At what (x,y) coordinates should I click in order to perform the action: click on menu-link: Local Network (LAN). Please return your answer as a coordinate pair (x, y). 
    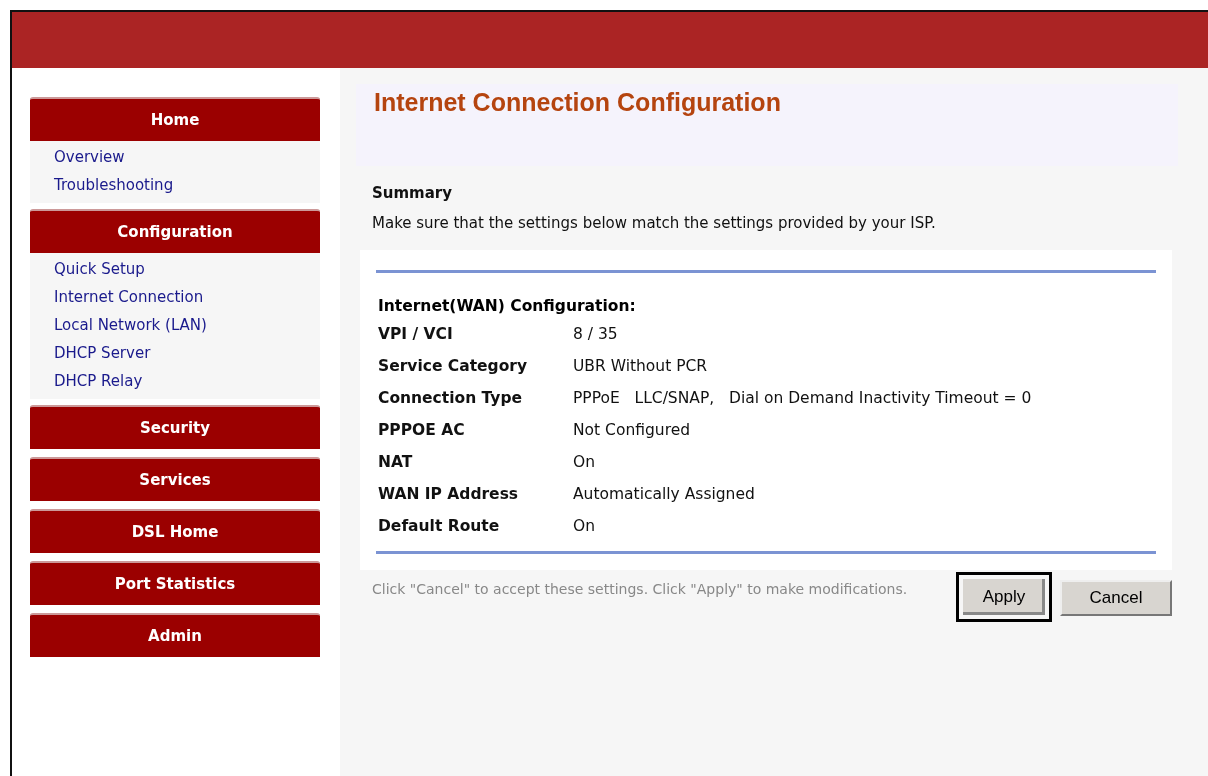
    Looking at the image, I should click on (187, 325).